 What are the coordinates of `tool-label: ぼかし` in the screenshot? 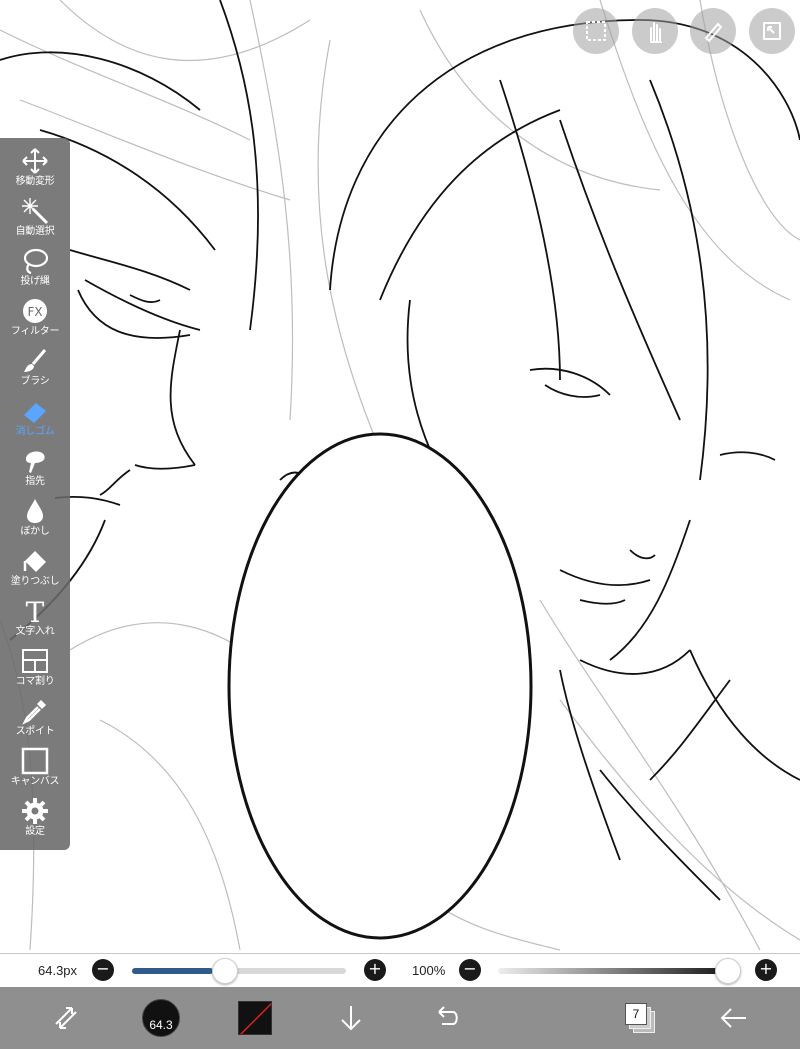 It's located at (35, 531).